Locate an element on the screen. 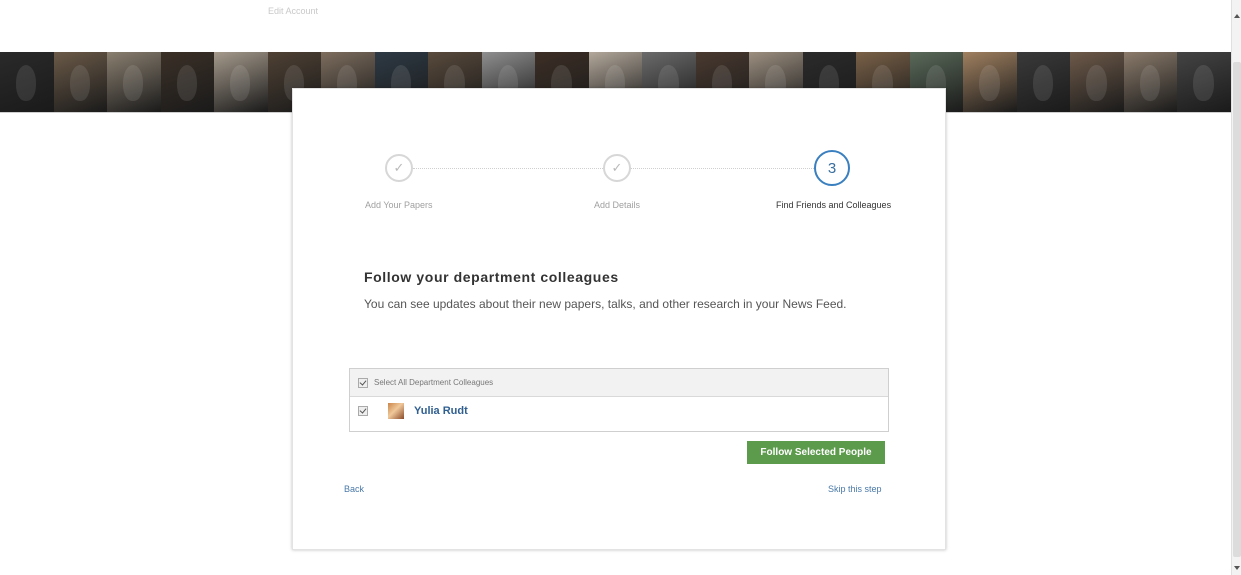 The height and width of the screenshot is (575, 1241). colleague-name-link: Yulia Rudt is located at coordinates (441, 411).